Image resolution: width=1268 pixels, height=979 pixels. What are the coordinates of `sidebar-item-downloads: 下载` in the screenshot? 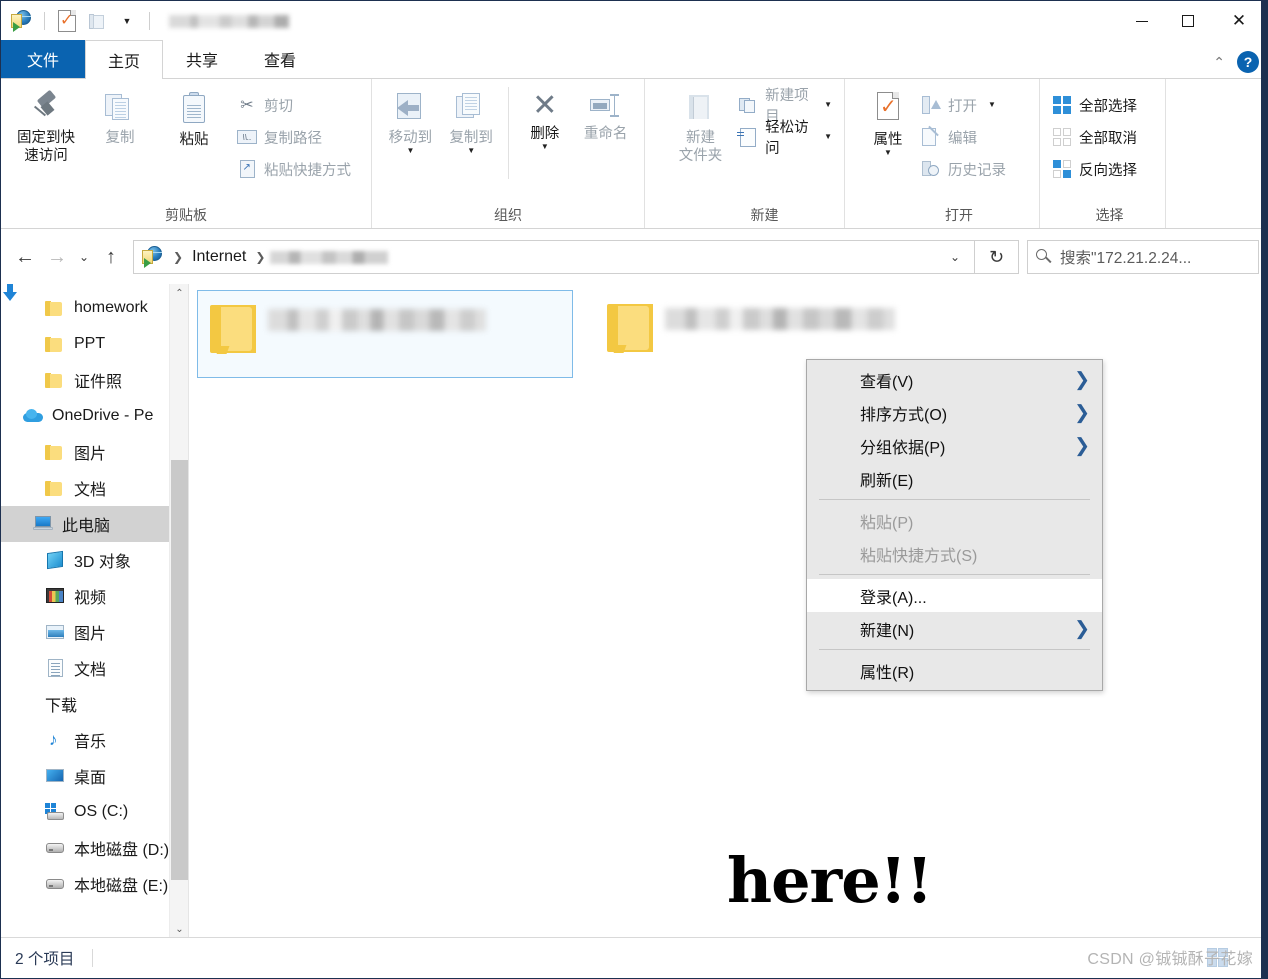 It's located at (94, 503).